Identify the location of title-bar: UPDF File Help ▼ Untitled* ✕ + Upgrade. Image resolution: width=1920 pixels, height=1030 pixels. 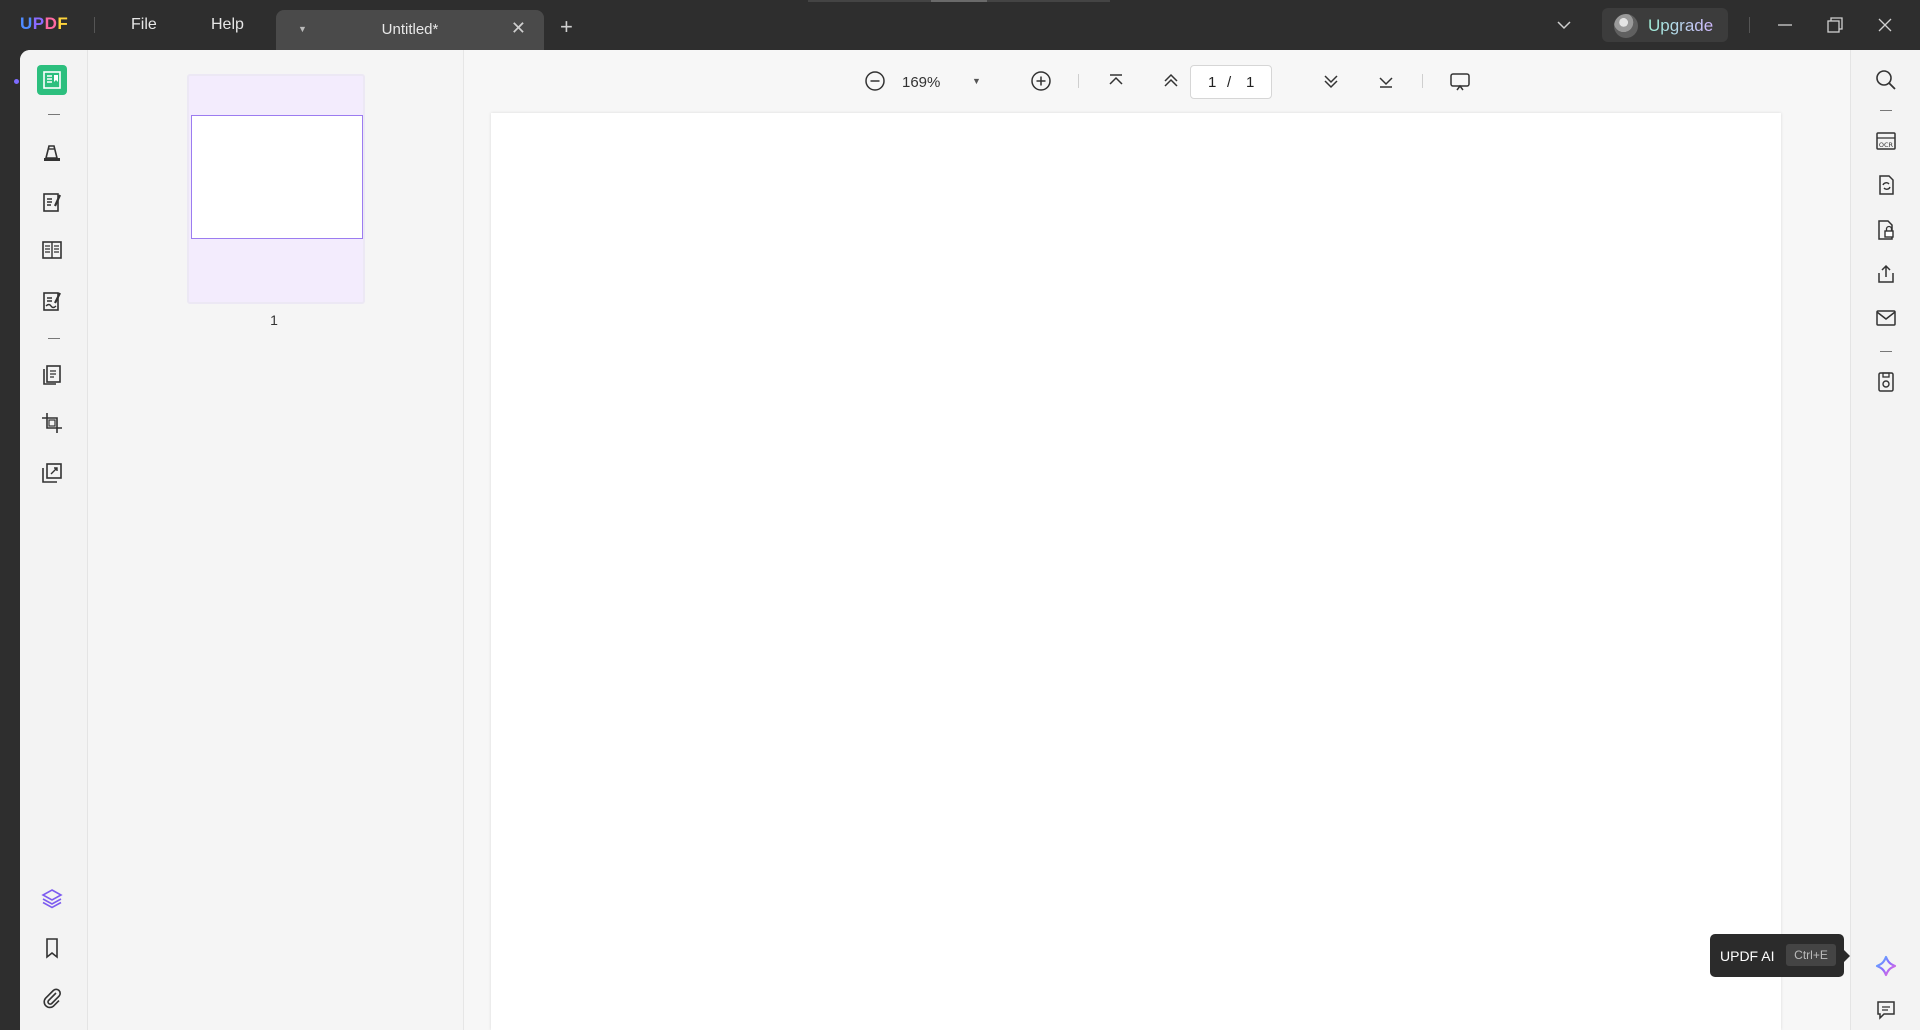
(960, 25).